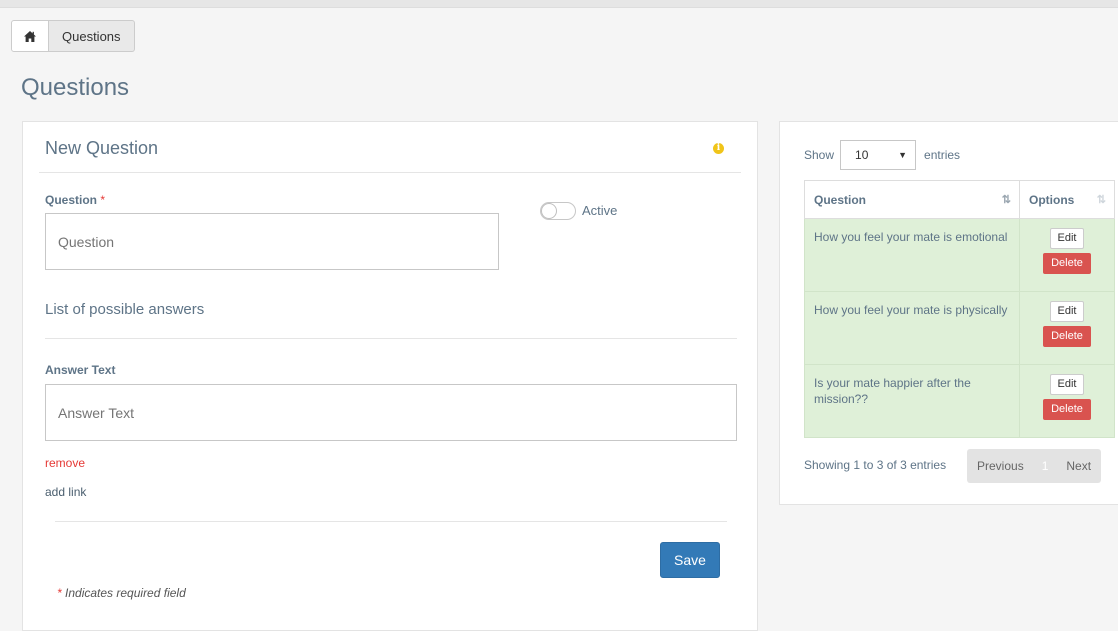 The image size is (1118, 631). What do you see at coordinates (92, 36) in the screenshot?
I see `breadcrumb-questions: Questions` at bounding box center [92, 36].